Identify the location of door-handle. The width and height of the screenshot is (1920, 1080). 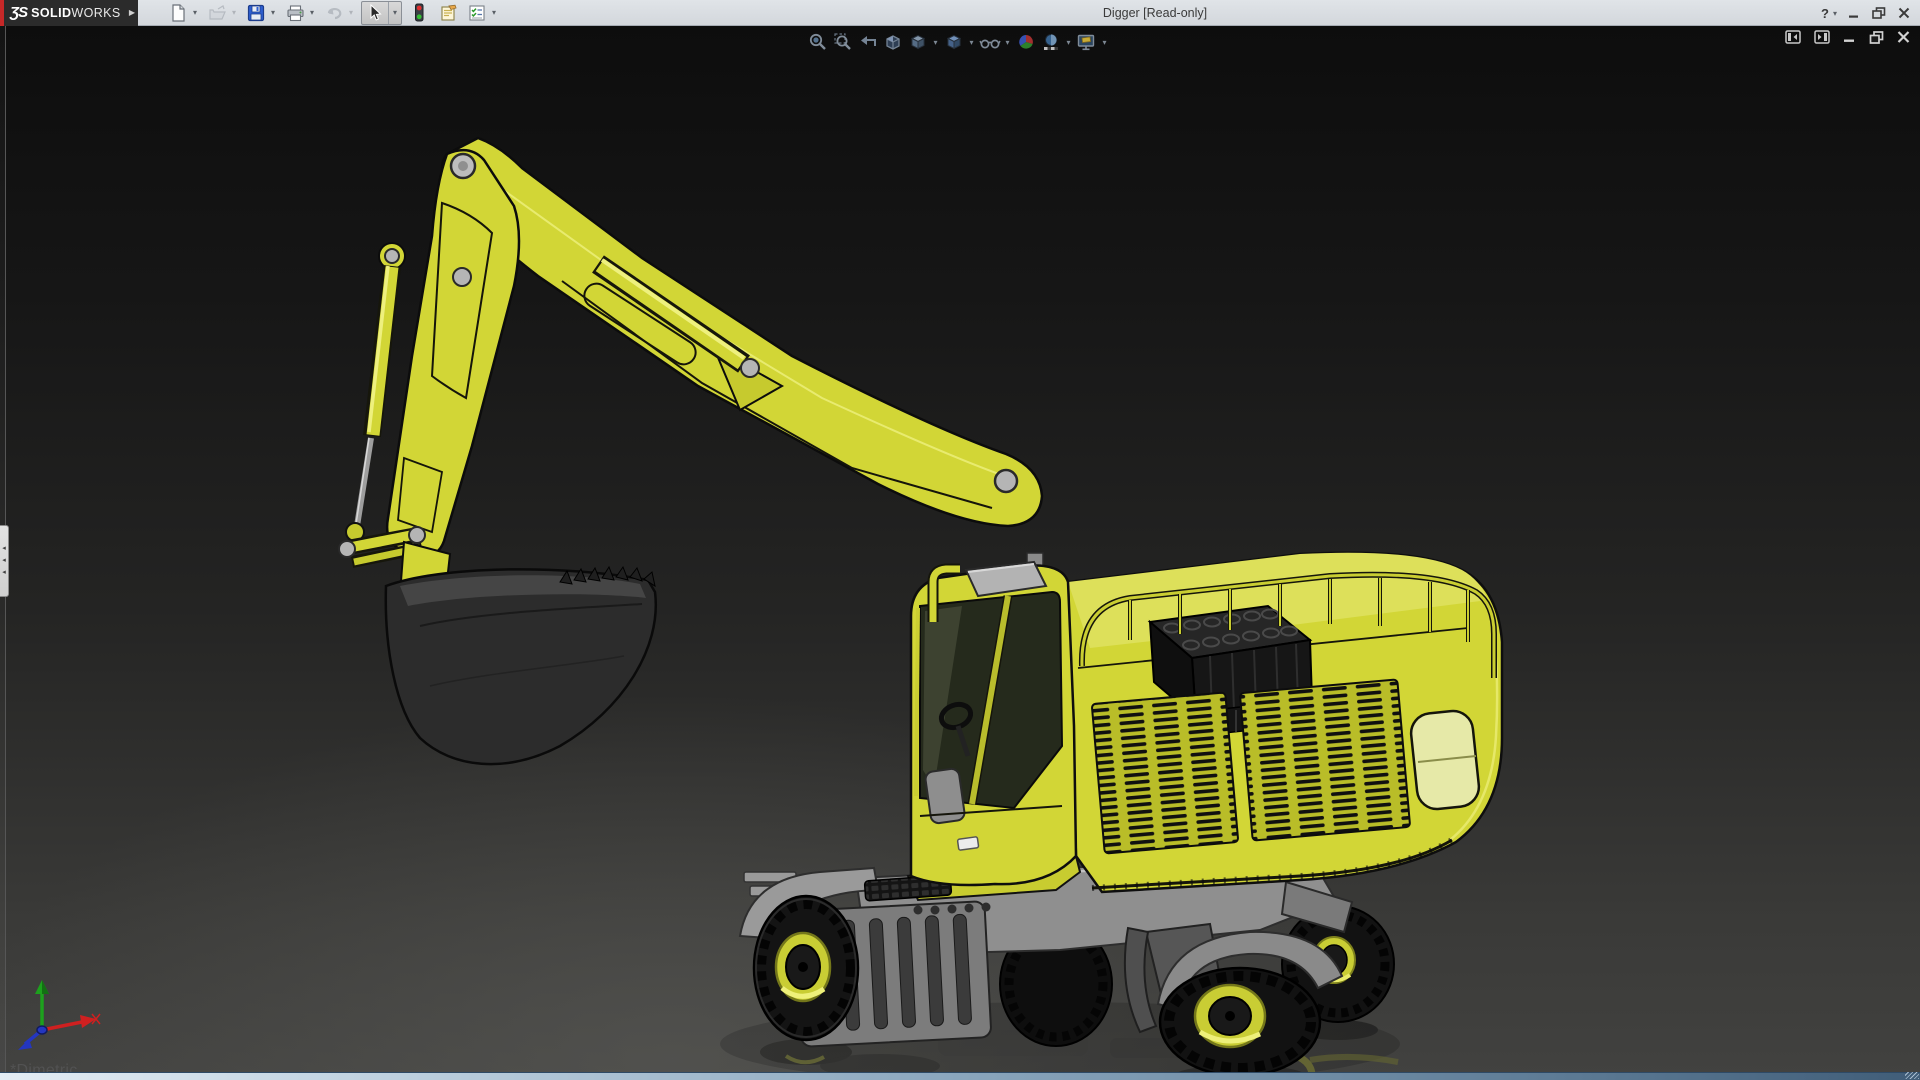
(968, 843).